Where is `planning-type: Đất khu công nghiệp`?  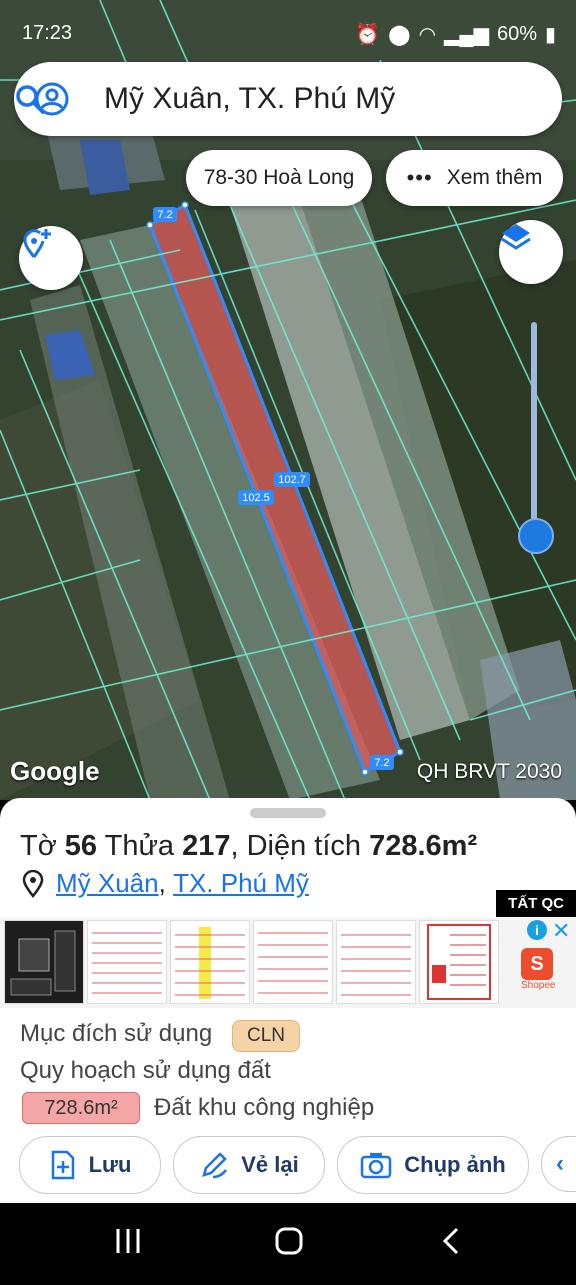
planning-type: Đất khu công nghiệp is located at coordinates (264, 1107).